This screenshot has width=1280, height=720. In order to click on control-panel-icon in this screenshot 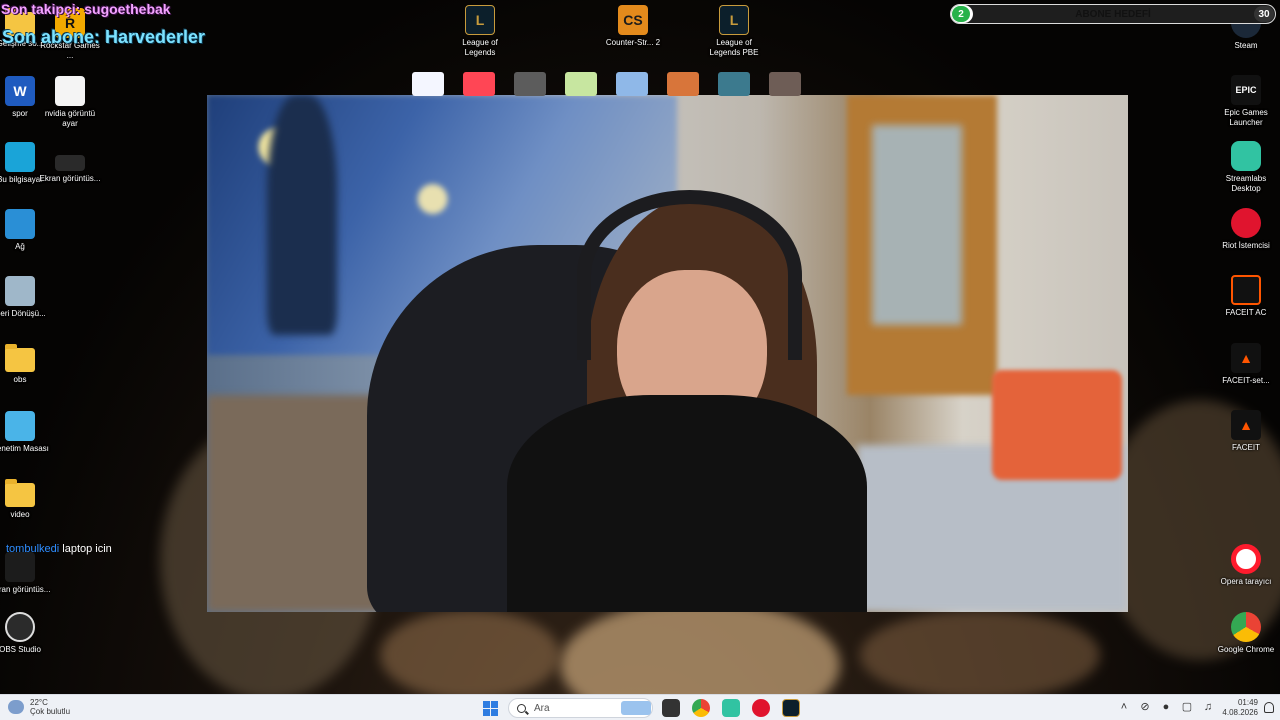, I will do `click(20, 426)`.